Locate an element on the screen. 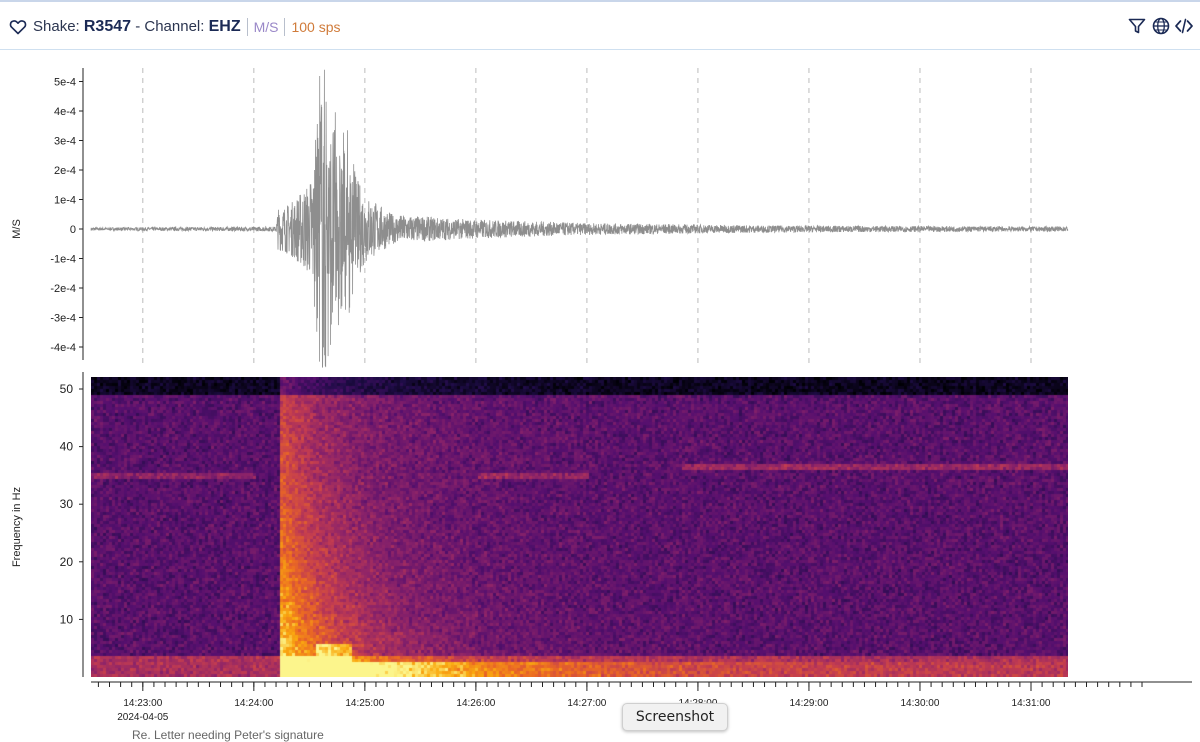 Image resolution: width=1200 pixels, height=742 pixels. time-tick-label: 14:31:00 is located at coordinates (1031, 703).